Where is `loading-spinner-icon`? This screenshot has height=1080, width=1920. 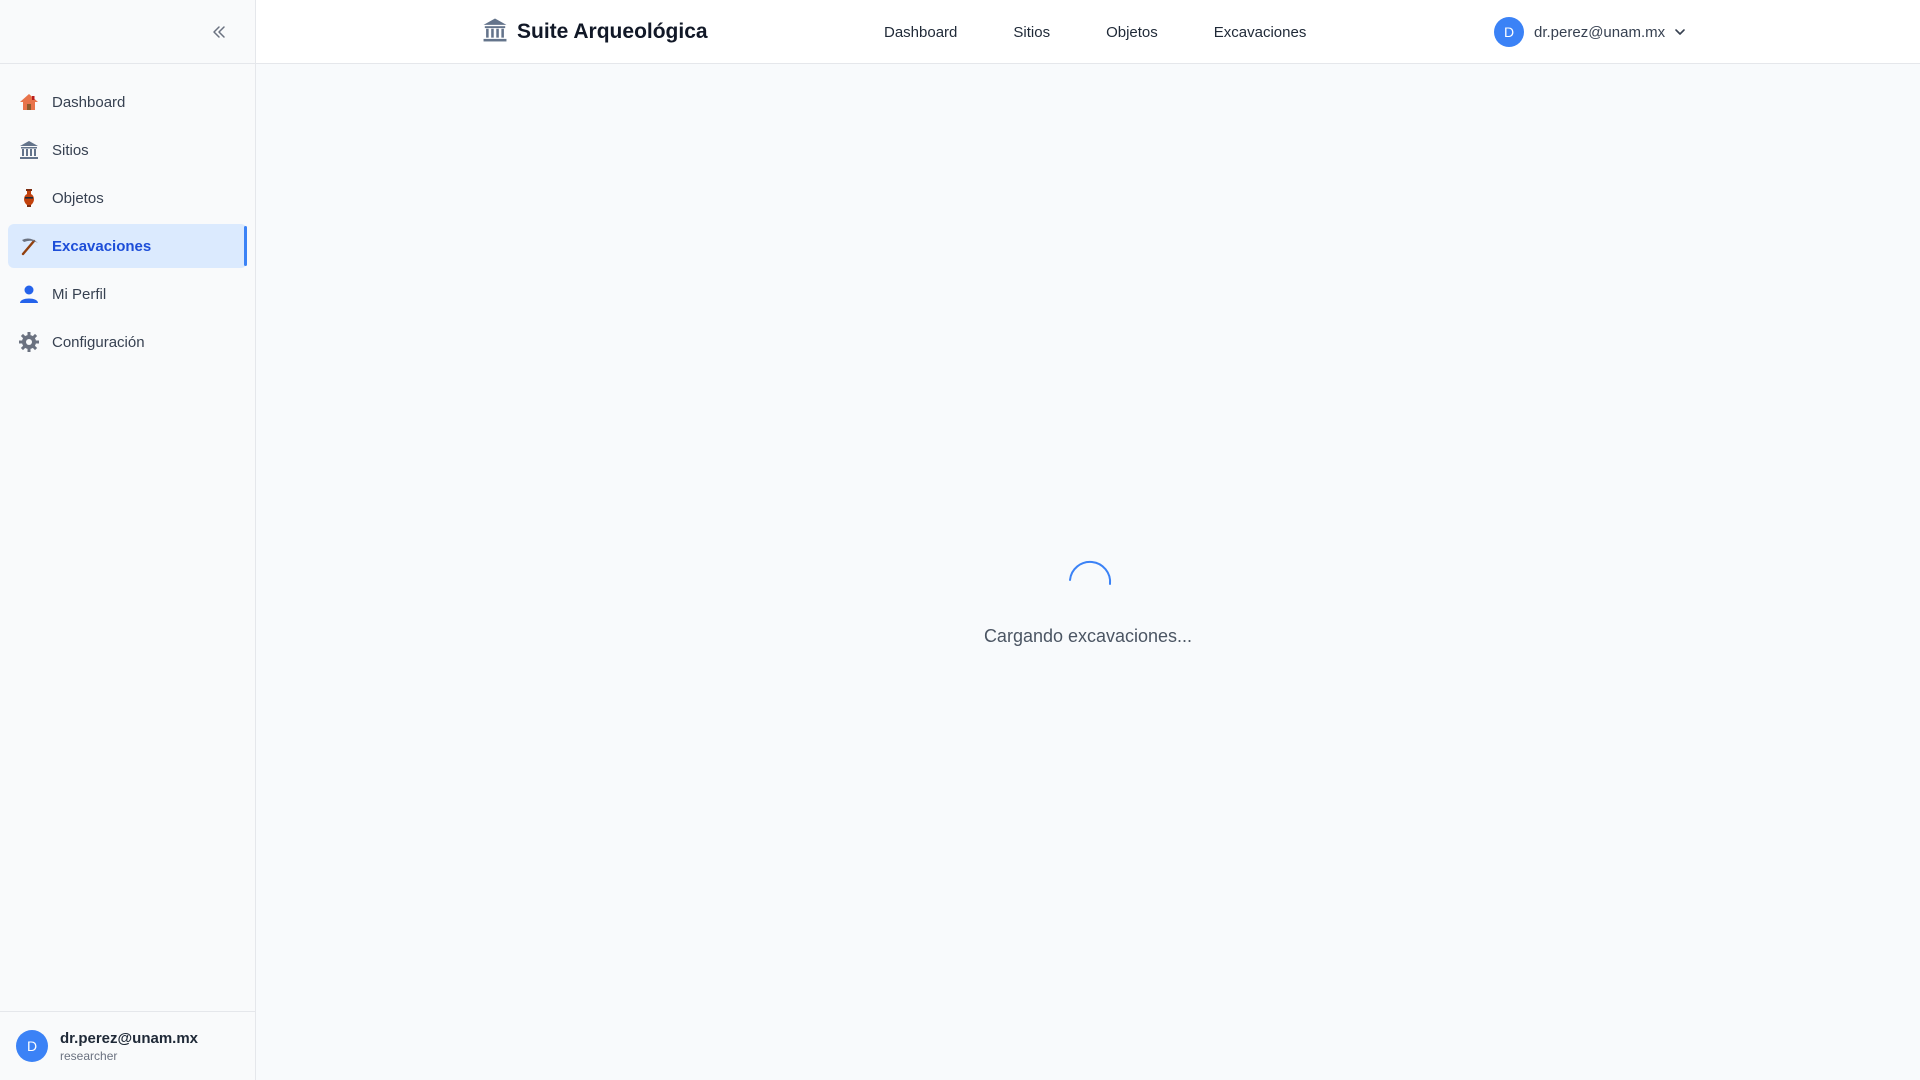
loading-spinner-icon is located at coordinates (1089, 572).